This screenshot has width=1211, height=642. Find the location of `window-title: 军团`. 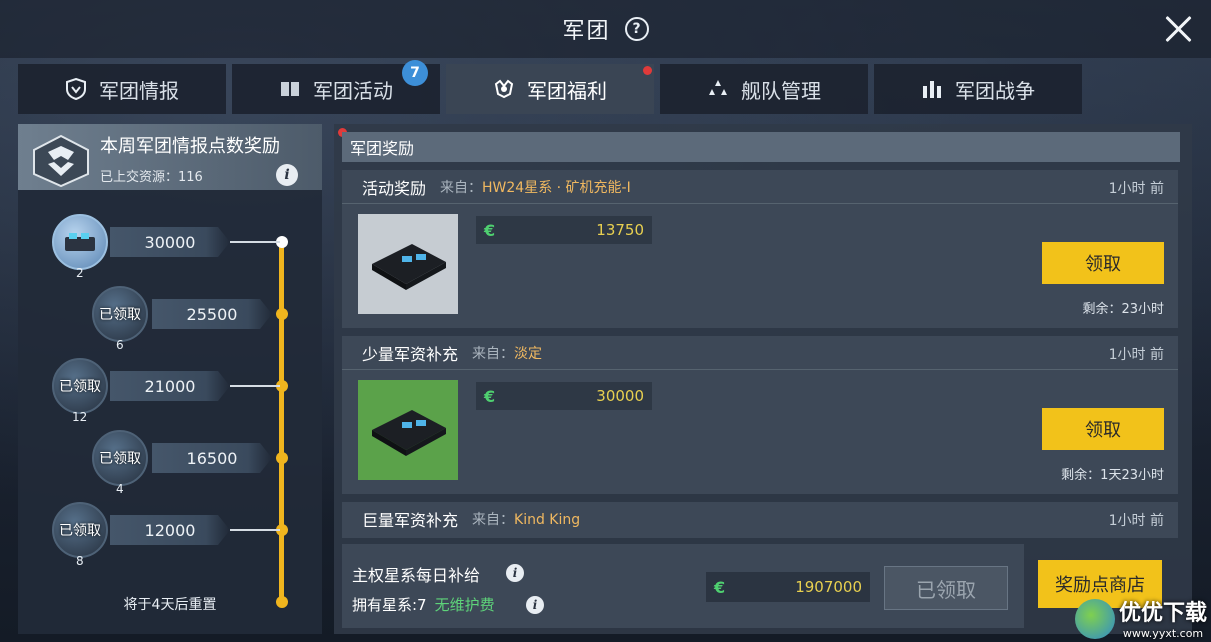

window-title: 军团 is located at coordinates (586, 31).